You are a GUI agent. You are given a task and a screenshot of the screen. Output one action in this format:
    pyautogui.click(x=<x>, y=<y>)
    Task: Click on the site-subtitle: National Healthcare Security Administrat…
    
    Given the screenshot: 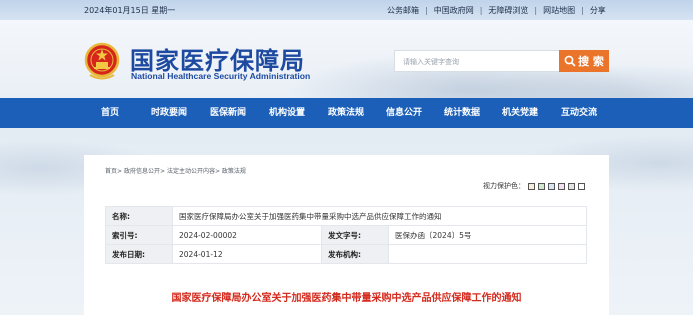 What is the action you would take?
    pyautogui.click(x=221, y=76)
    